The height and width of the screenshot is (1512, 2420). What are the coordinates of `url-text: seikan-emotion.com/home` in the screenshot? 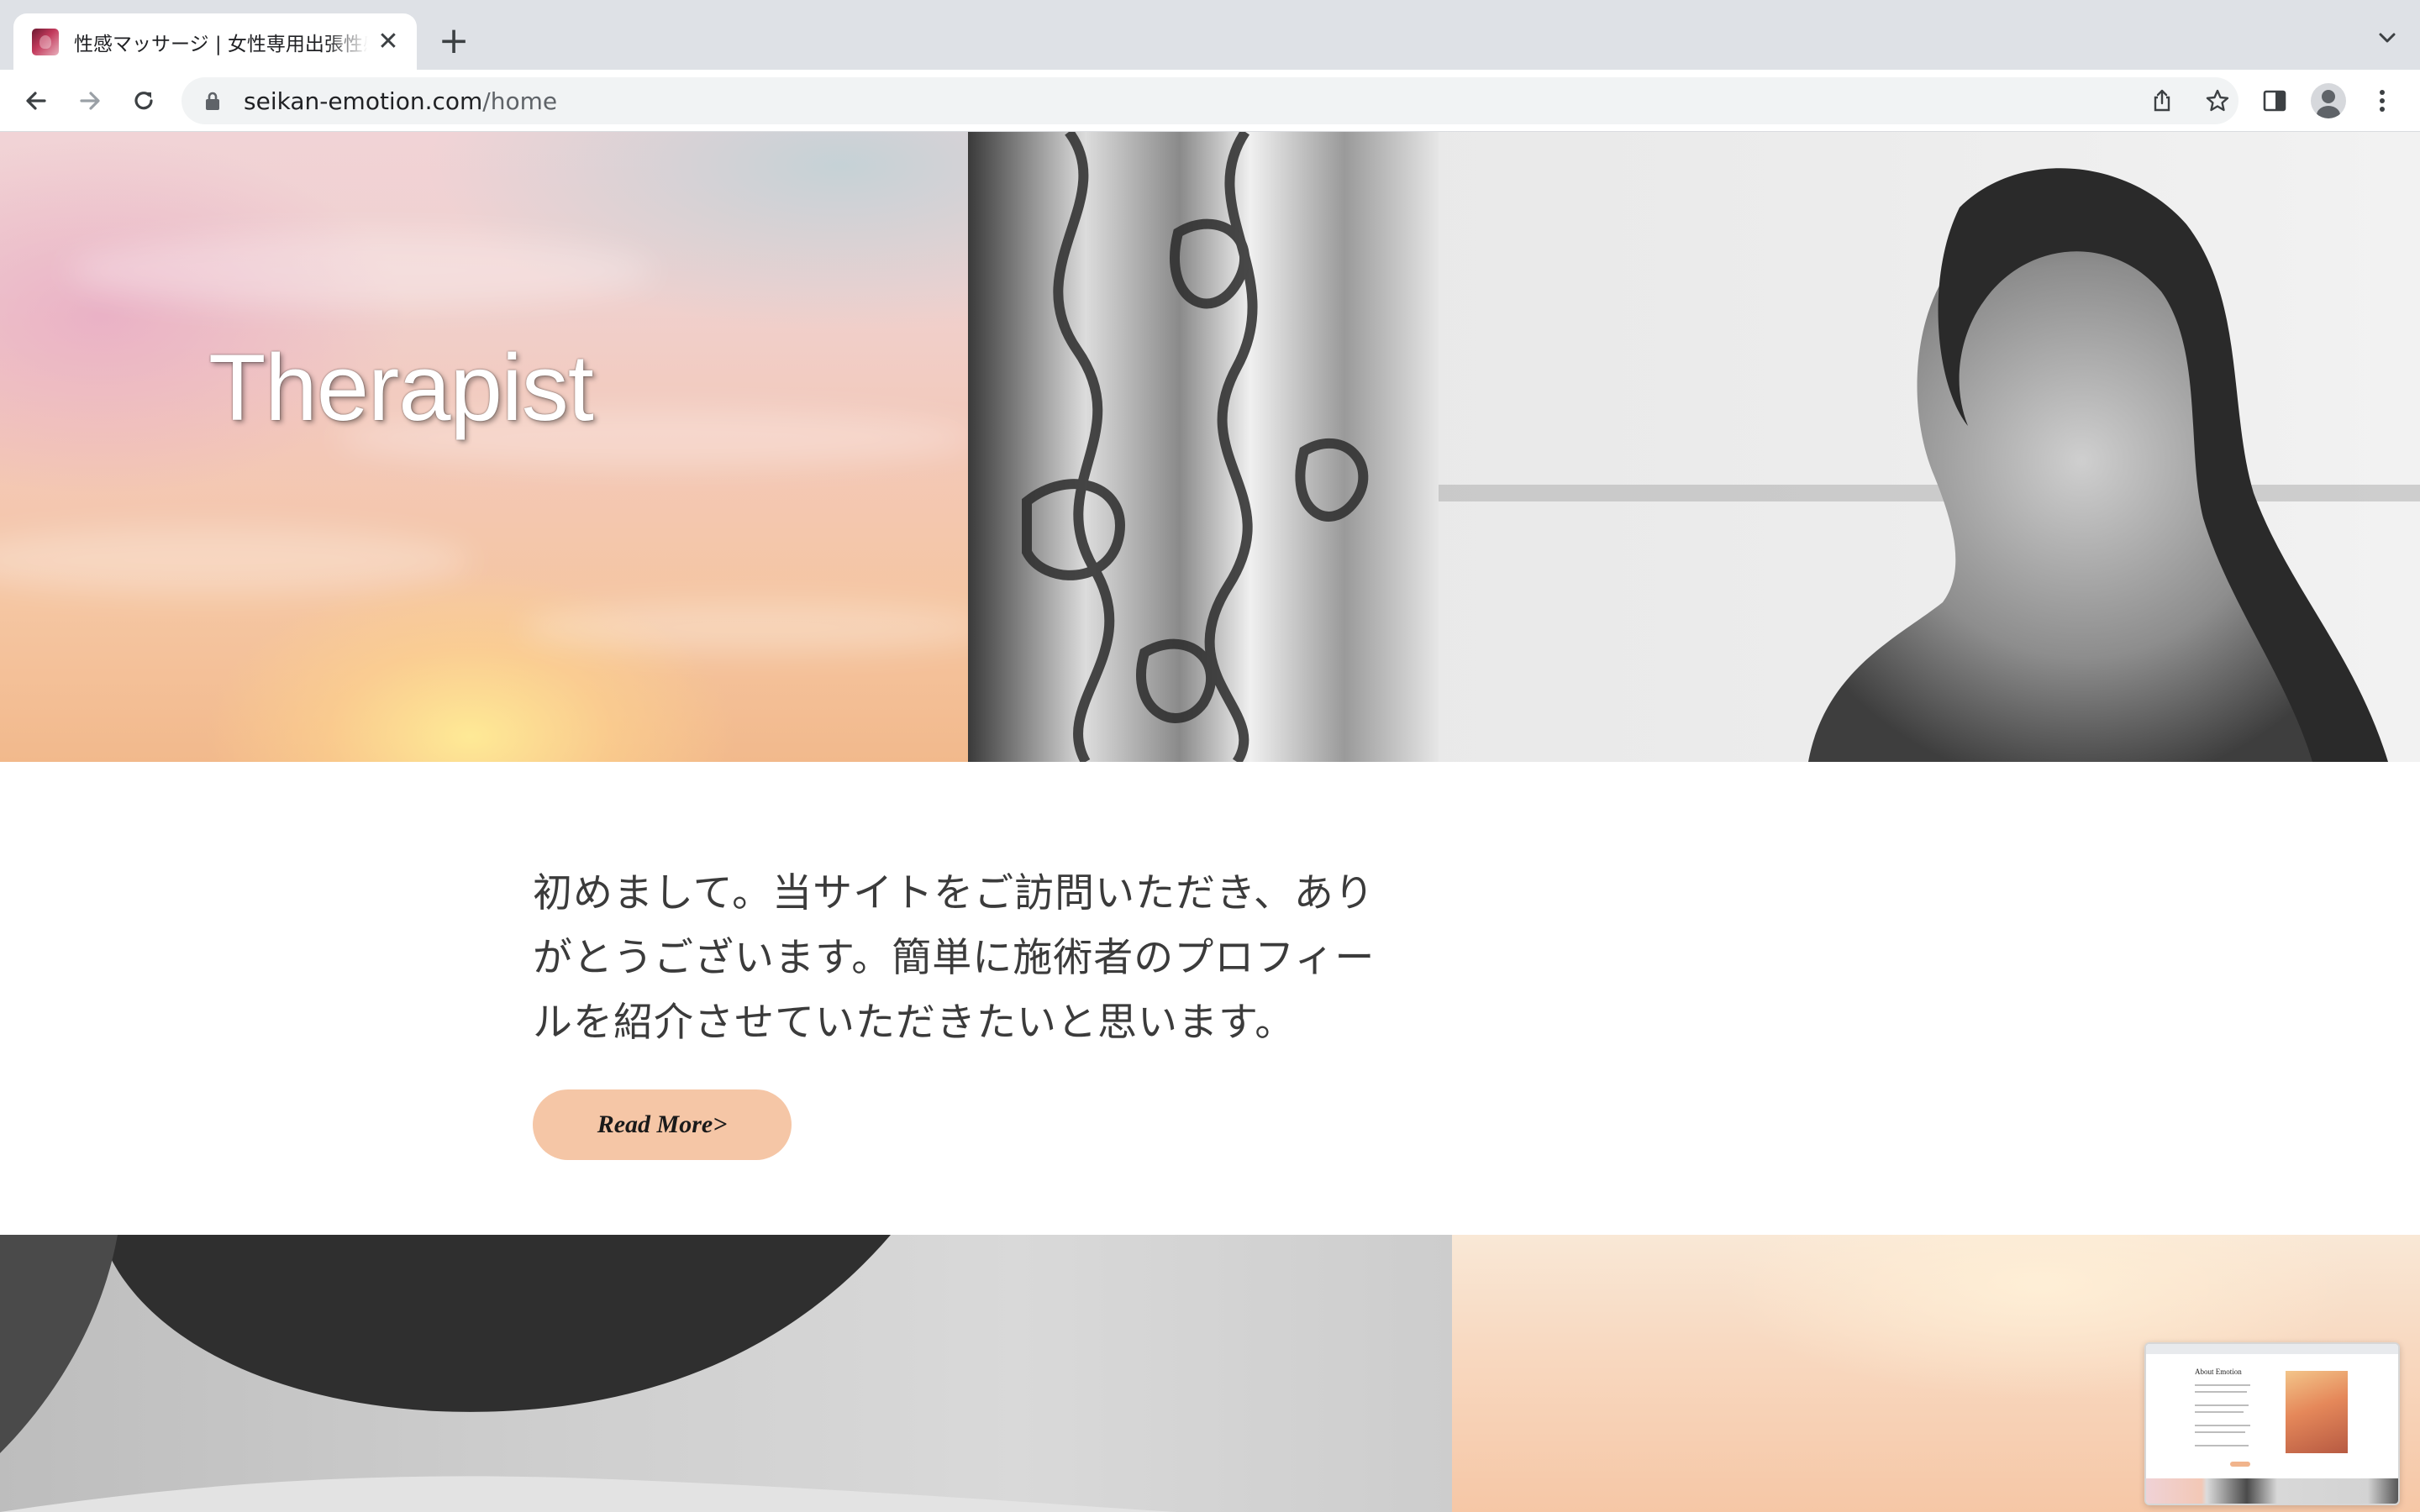 It's located at (400, 101).